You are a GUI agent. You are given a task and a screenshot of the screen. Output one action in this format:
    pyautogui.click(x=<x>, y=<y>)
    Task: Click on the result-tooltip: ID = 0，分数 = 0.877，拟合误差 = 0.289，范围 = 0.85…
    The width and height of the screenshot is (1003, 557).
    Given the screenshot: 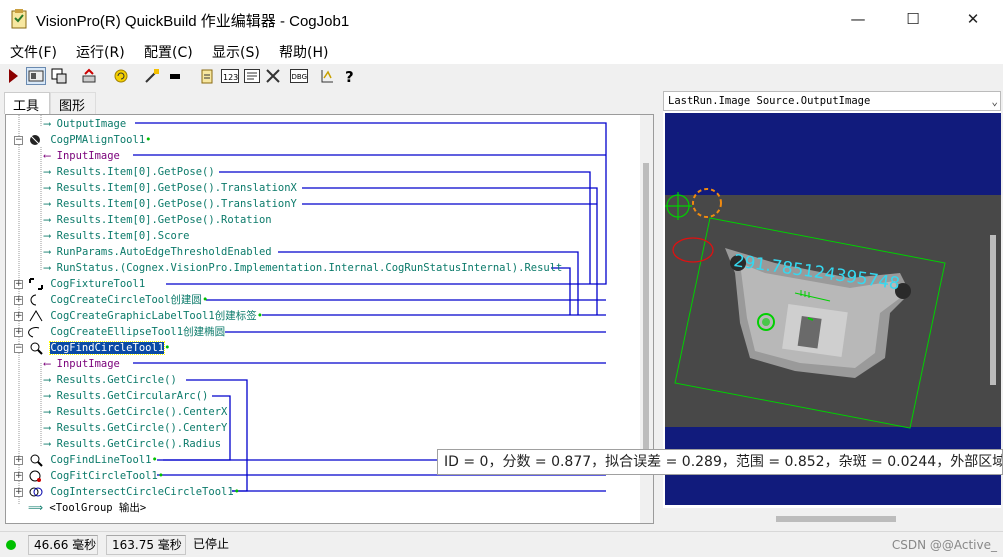 What is the action you would take?
    pyautogui.click(x=720, y=462)
    